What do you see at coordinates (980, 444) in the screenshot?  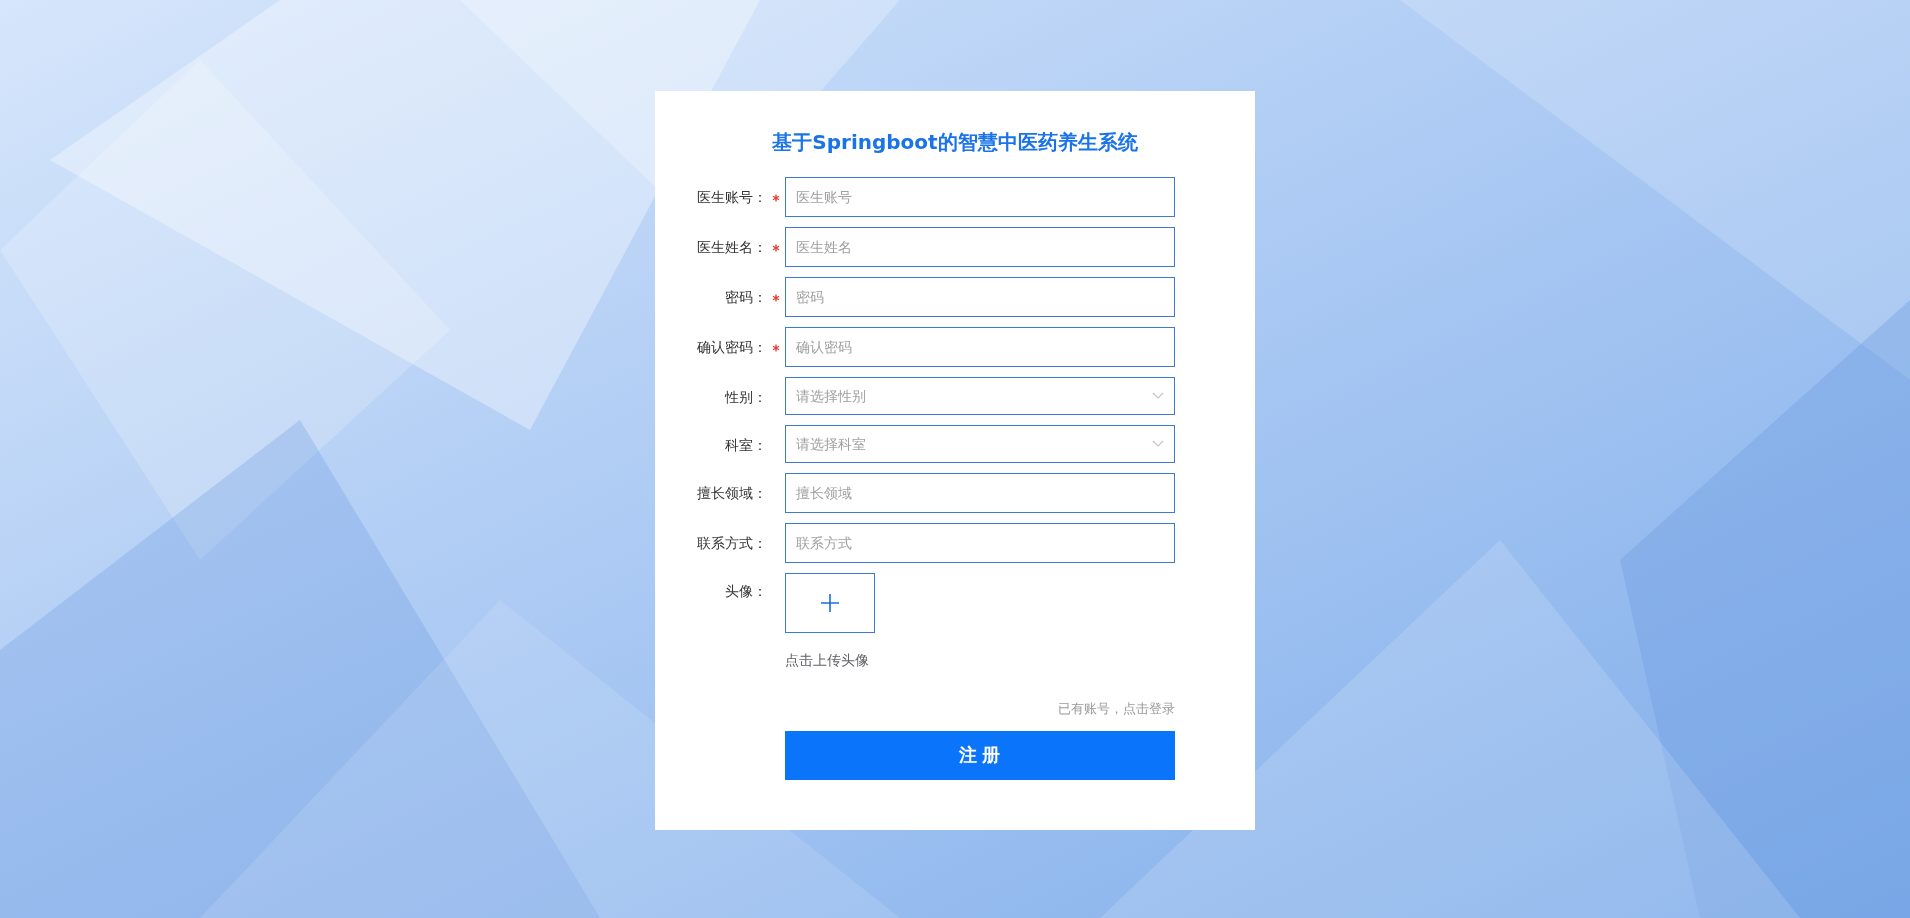 I see `select-field: 请选择科室` at bounding box center [980, 444].